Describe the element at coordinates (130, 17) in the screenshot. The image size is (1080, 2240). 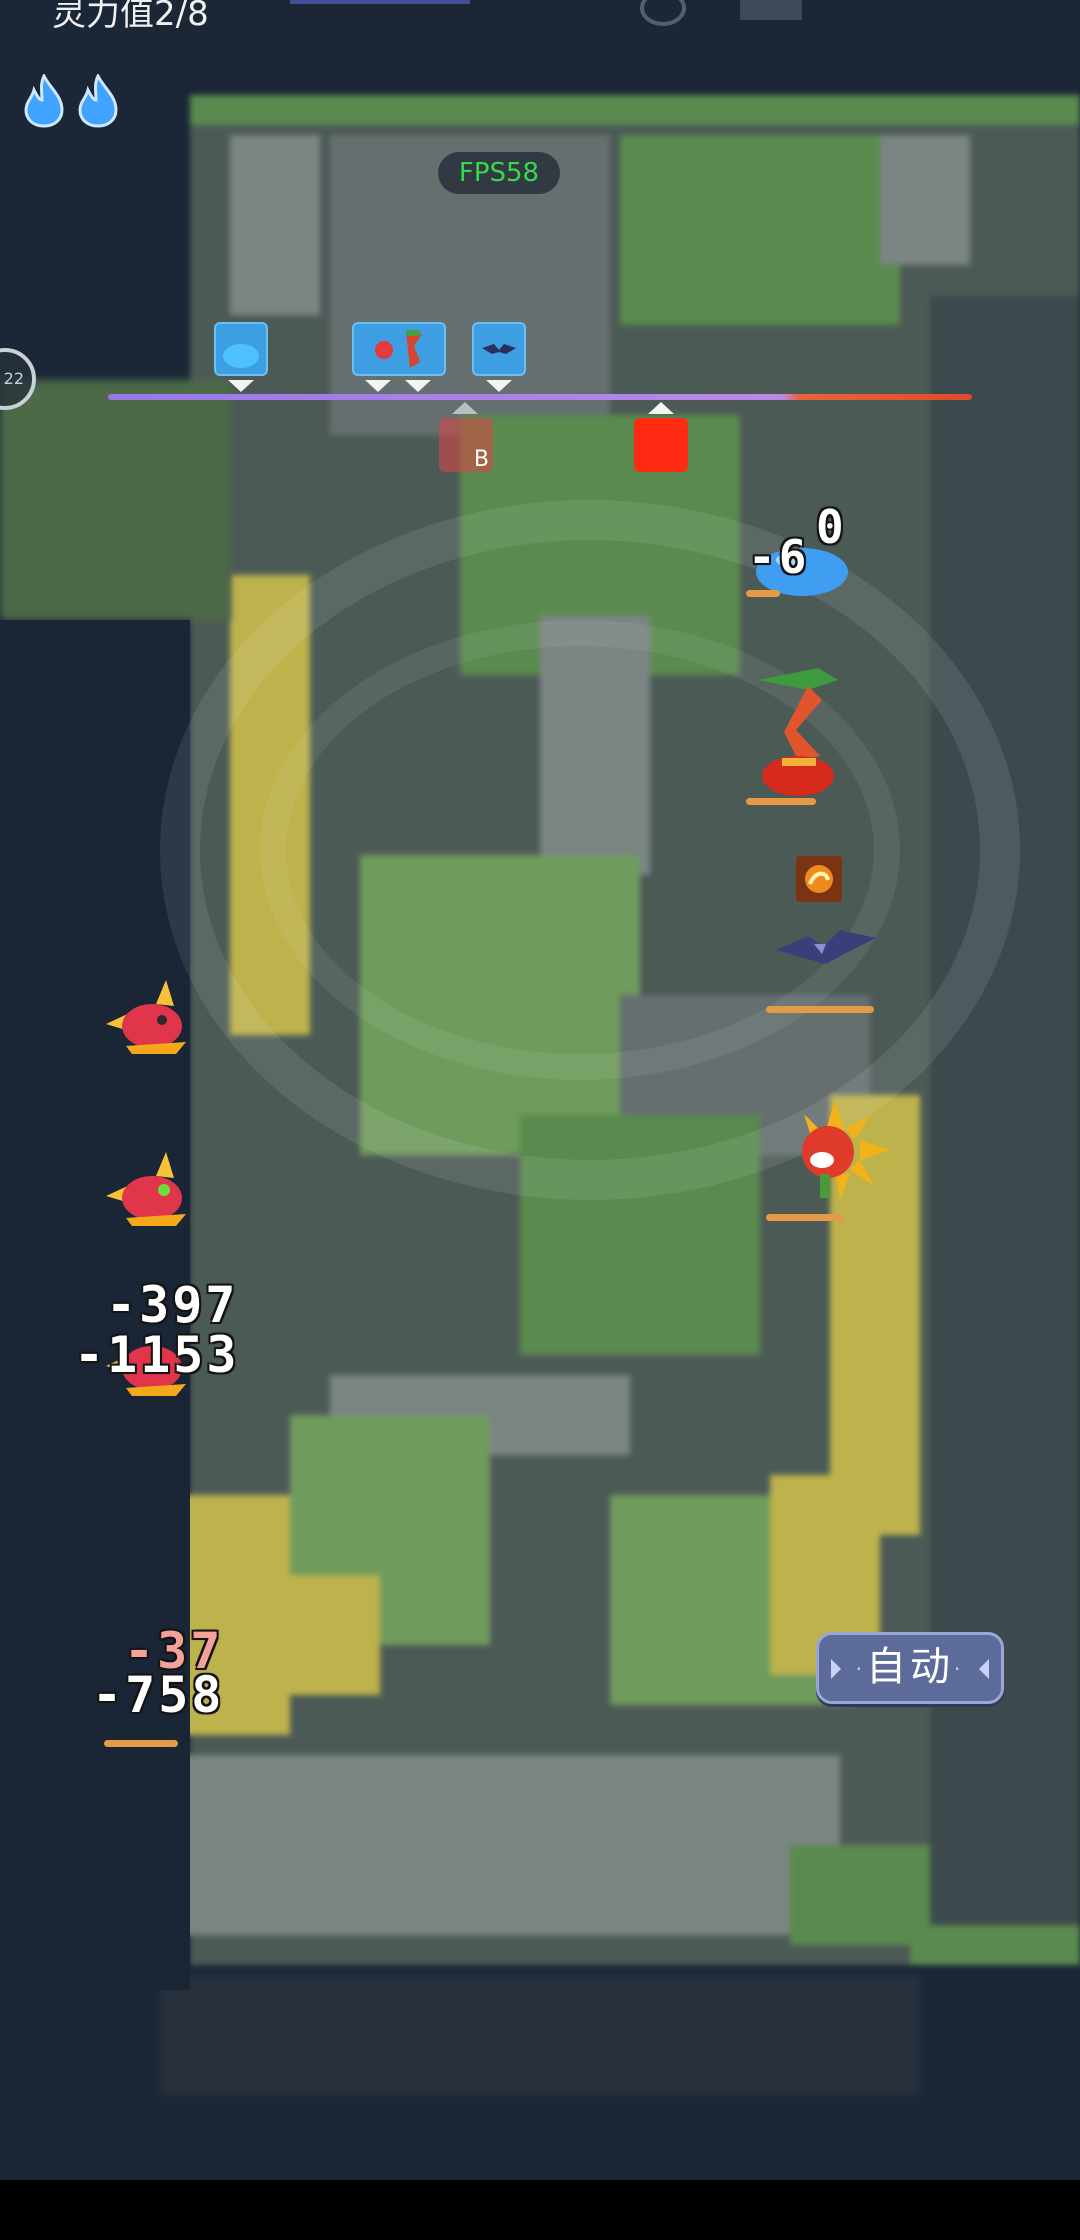
I see `spirit-value-label: 灵力值2/8` at that location.